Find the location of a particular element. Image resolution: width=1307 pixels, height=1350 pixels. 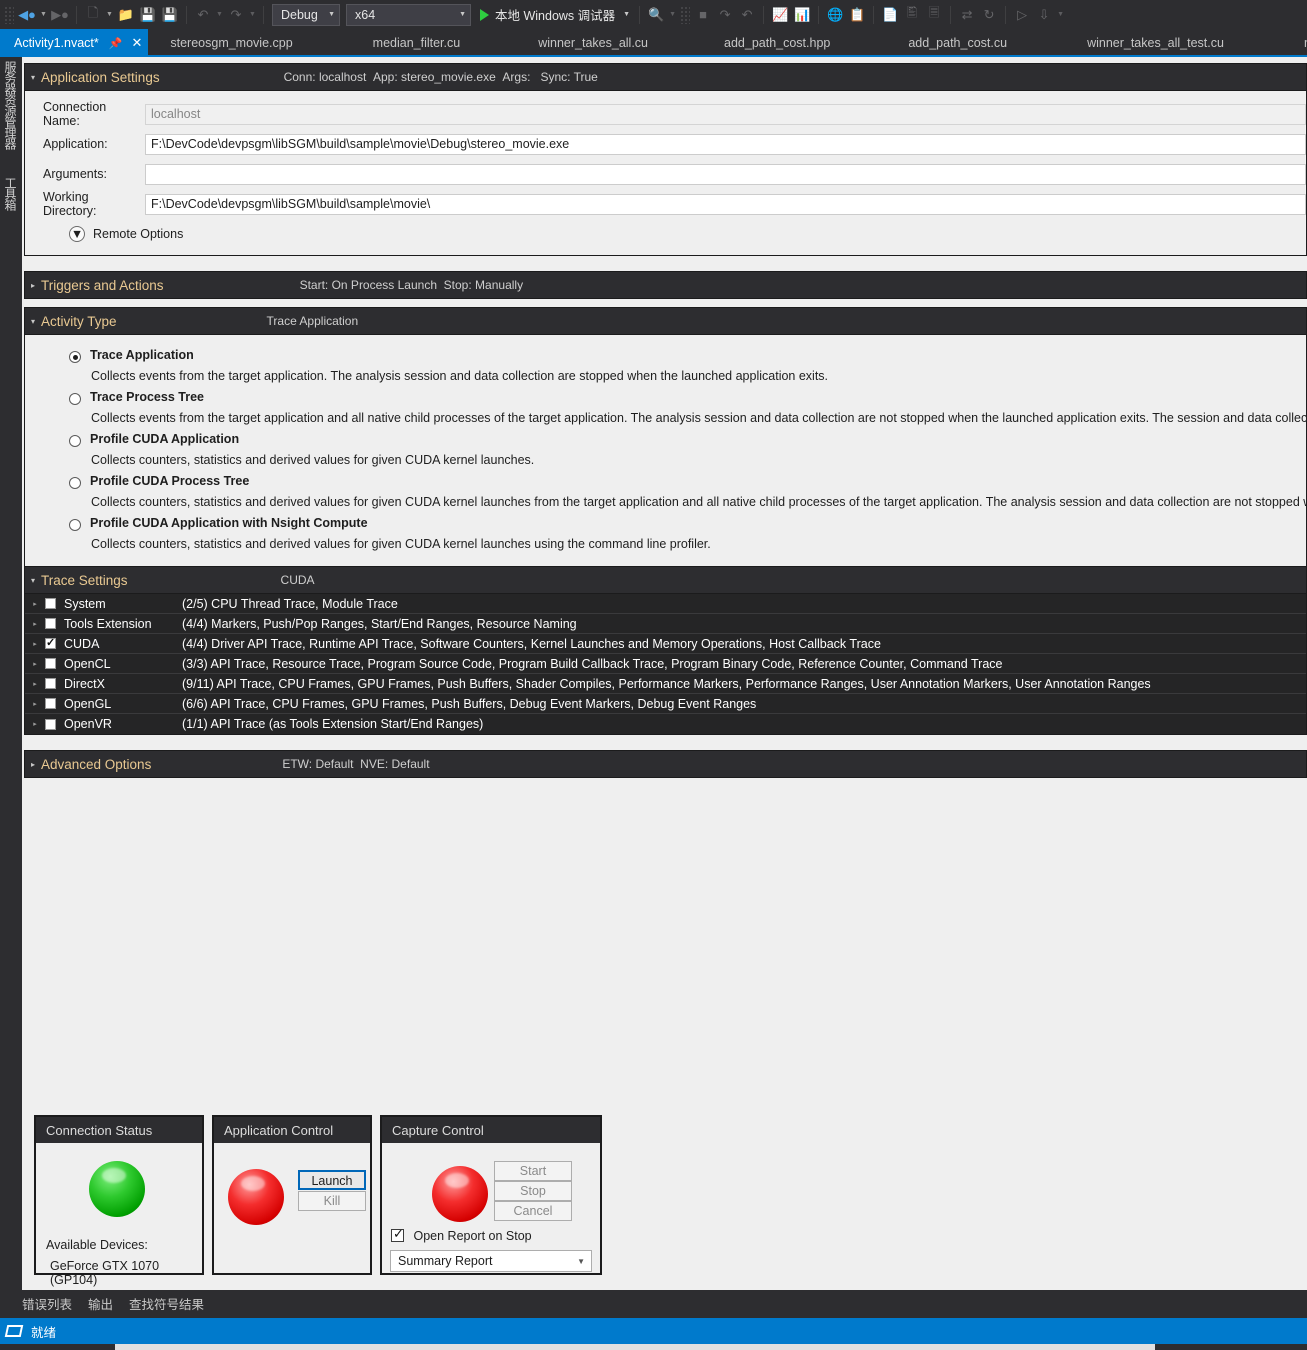

step-into-icon: ↶ is located at coordinates (747, 15).